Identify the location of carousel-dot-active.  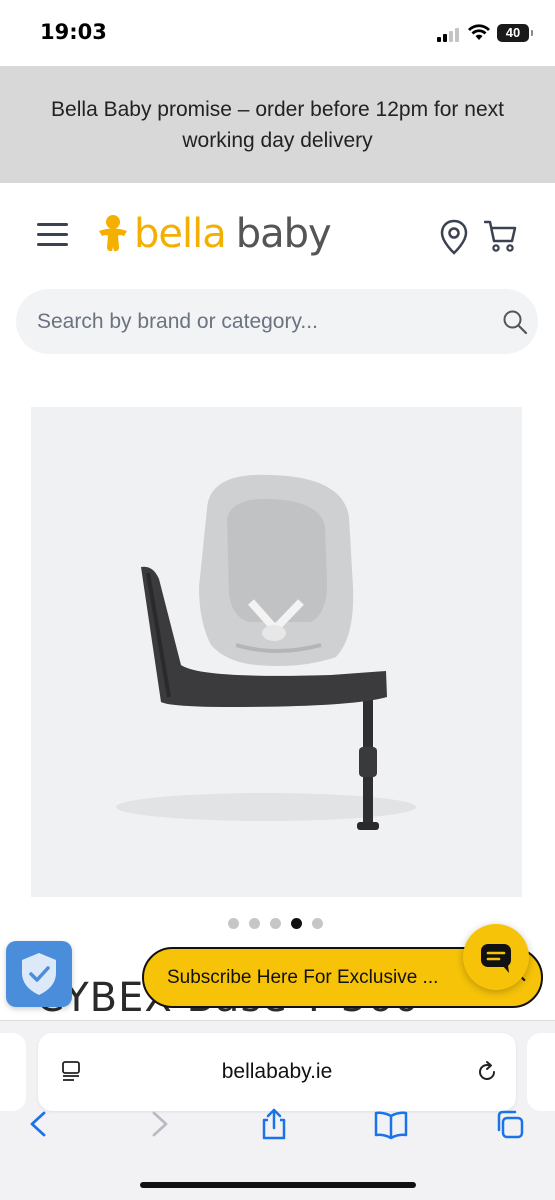
(296, 923).